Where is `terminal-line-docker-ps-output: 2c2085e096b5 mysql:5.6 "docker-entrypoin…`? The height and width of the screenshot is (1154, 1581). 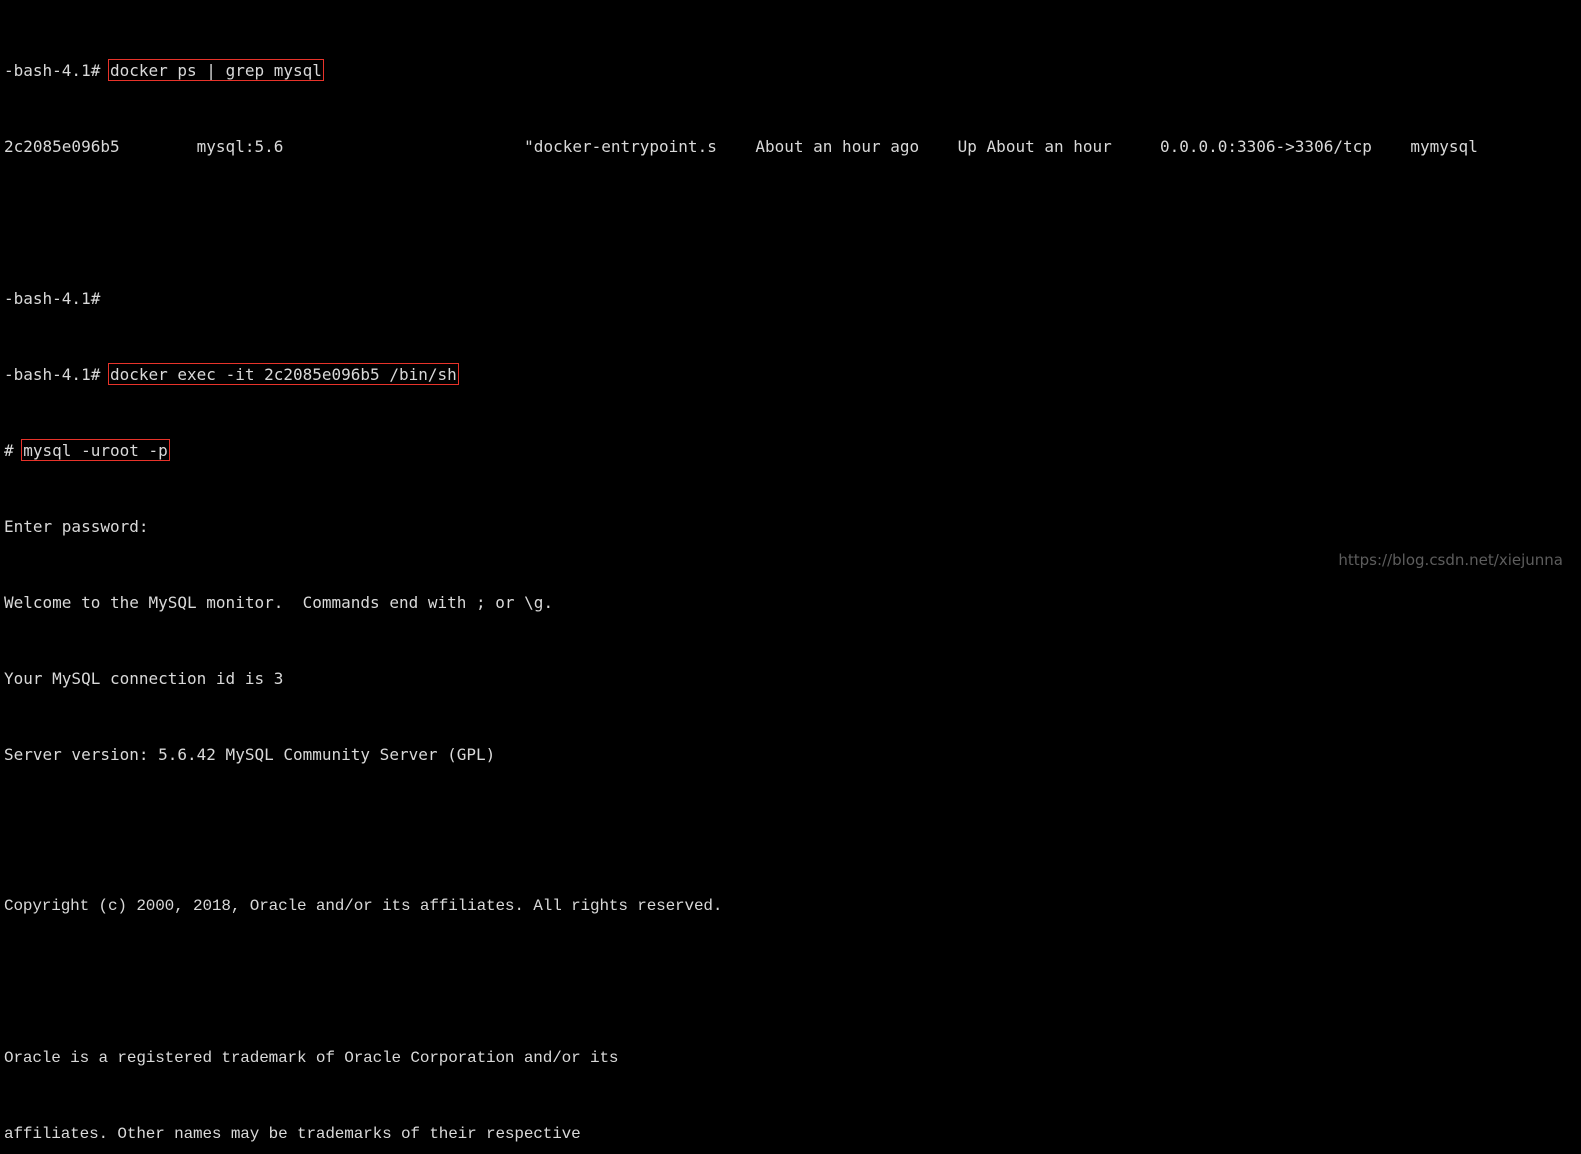 terminal-line-docker-ps-output: 2c2085e096b5 mysql:5.6 "docker-entrypoin… is located at coordinates (741, 146).